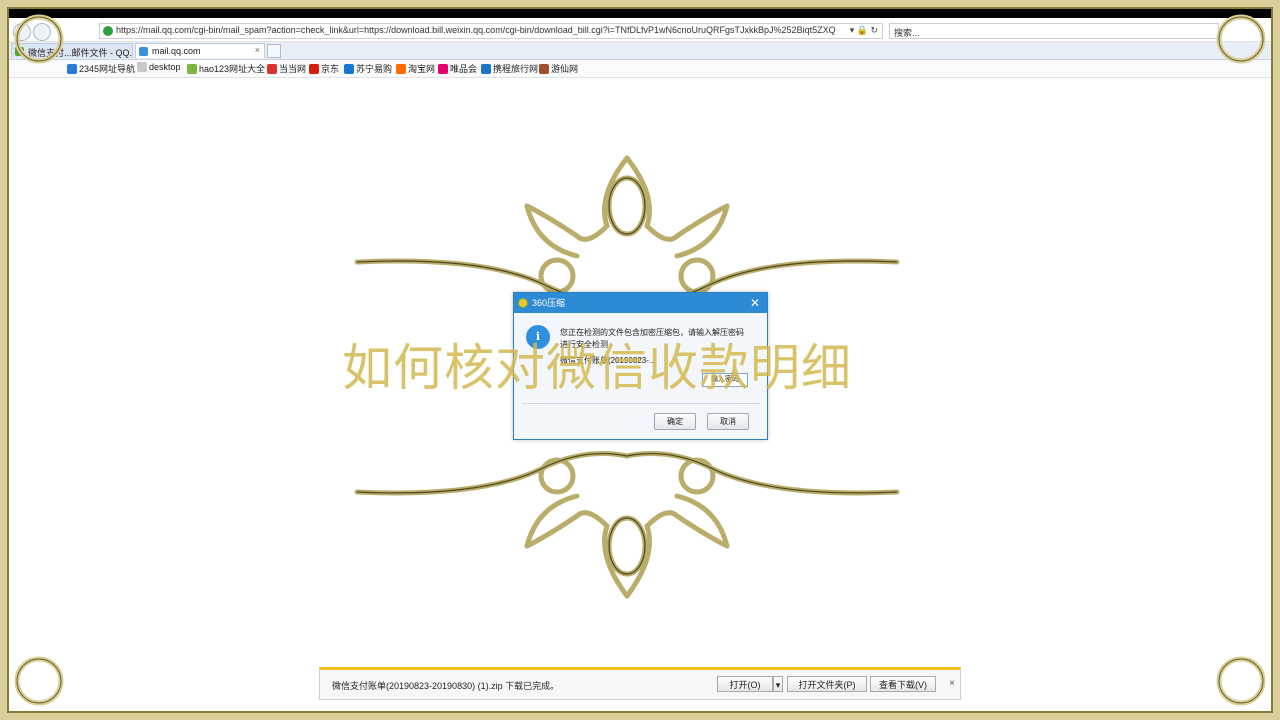  What do you see at coordinates (368, 68) in the screenshot?
I see `favorite-suning: 苏宁易购` at bounding box center [368, 68].